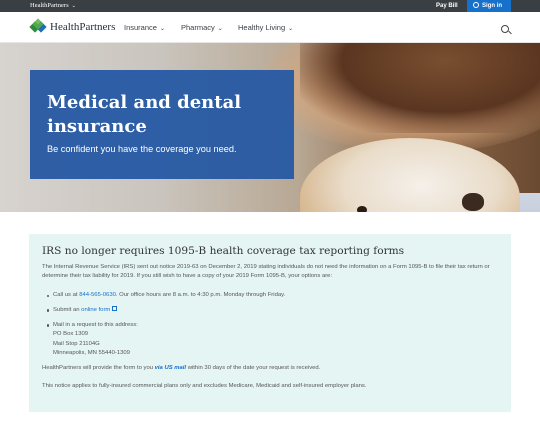 The image size is (540, 432). What do you see at coordinates (38, 26) in the screenshot?
I see `logo-mark-icon` at bounding box center [38, 26].